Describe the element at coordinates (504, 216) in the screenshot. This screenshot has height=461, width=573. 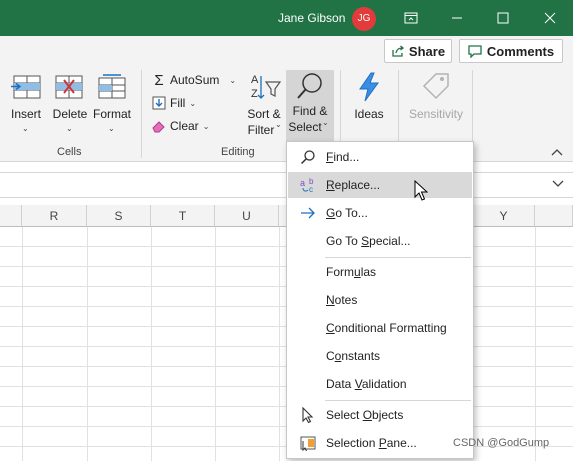
I see `column-header-y: Y` at that location.